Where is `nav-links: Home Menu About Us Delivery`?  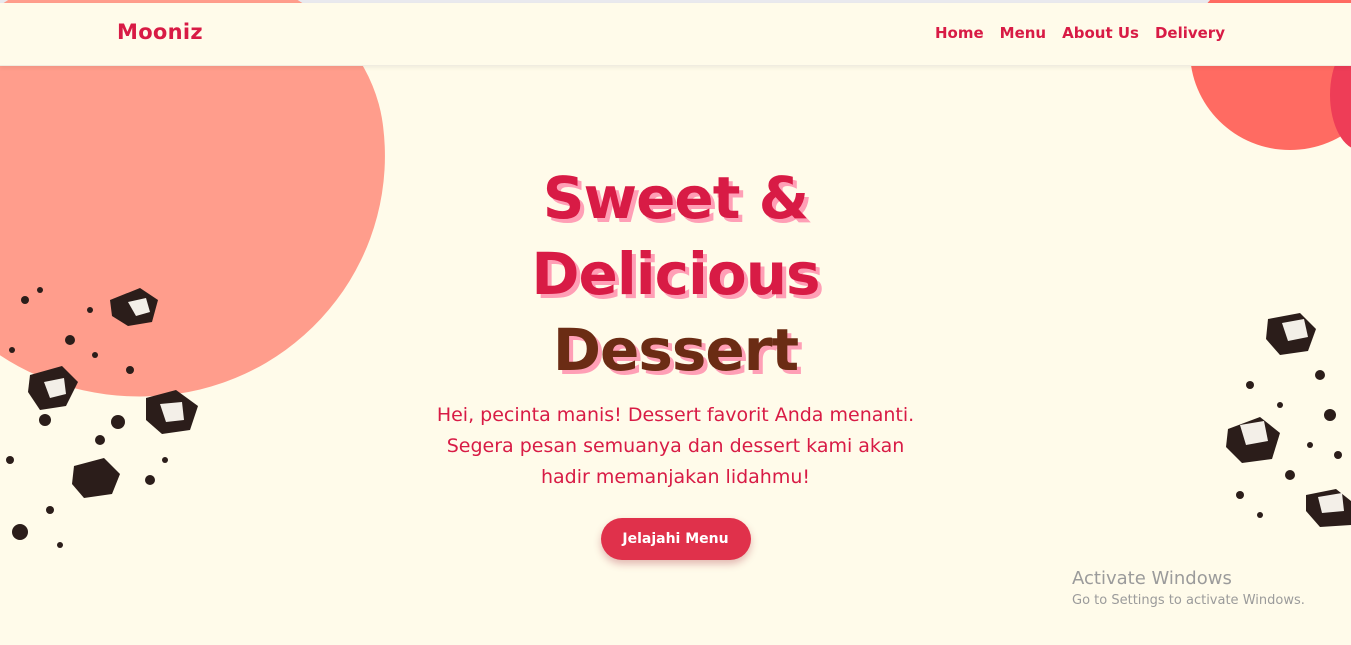
nav-links: Home Menu About Us Delivery is located at coordinates (1080, 33).